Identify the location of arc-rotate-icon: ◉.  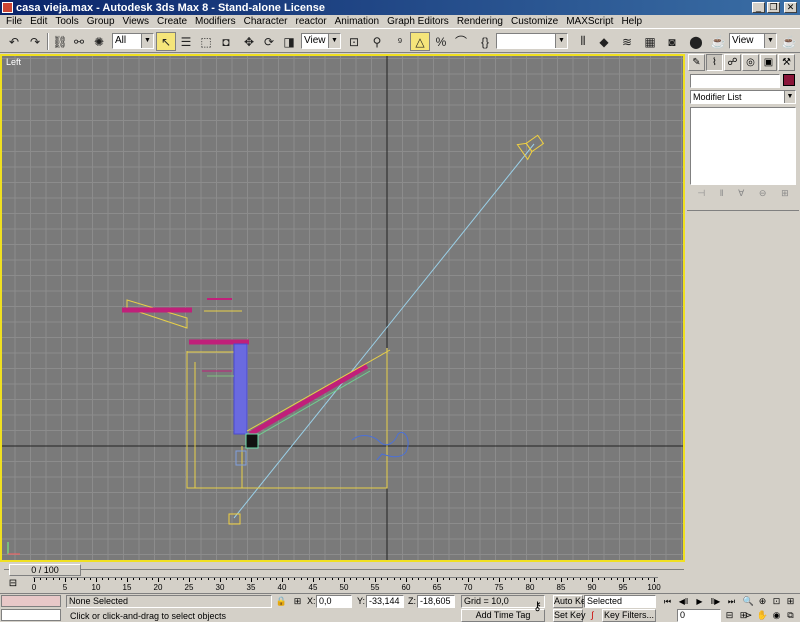
(776, 615).